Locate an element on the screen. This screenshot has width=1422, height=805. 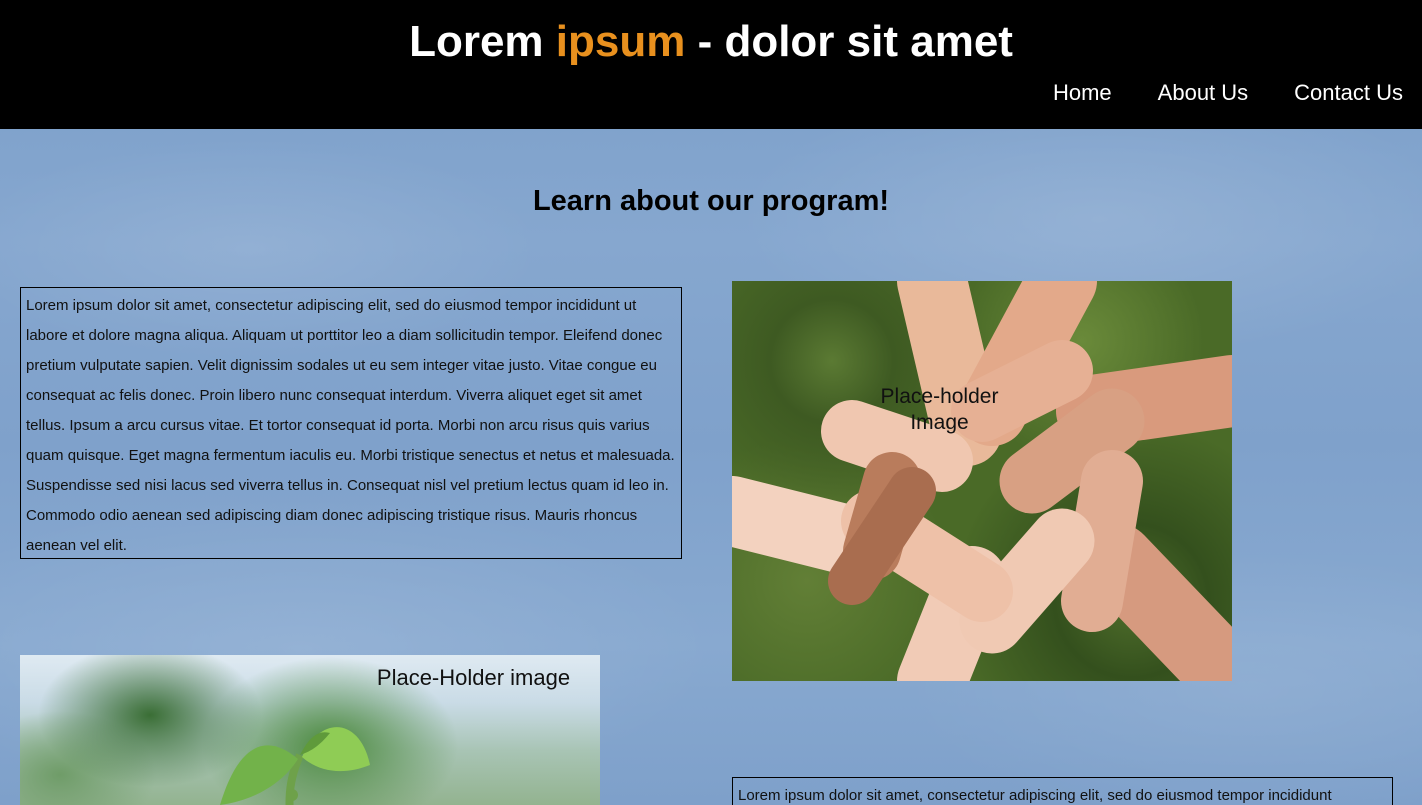
section-heading: Learn about our program! is located at coordinates (711, 201).